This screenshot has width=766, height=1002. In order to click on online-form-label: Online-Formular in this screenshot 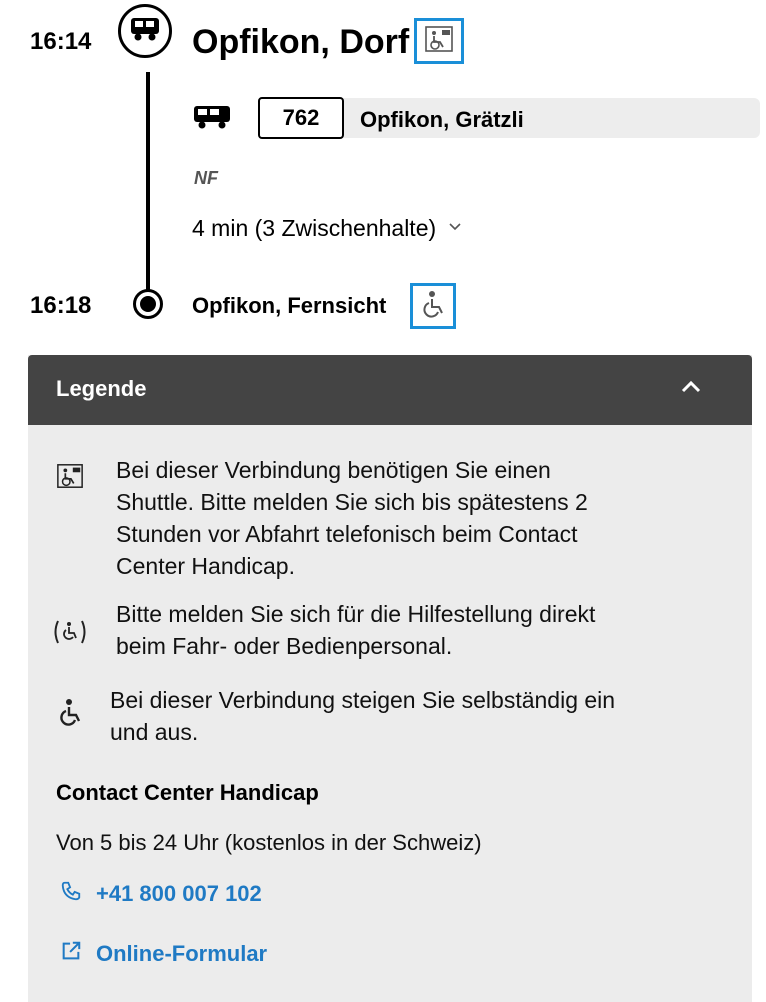, I will do `click(182, 953)`.